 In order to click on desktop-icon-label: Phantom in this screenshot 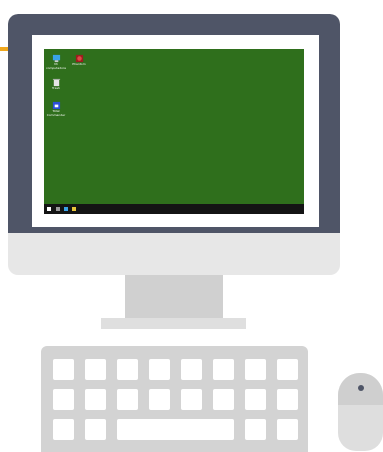, I will do `click(79, 64)`.